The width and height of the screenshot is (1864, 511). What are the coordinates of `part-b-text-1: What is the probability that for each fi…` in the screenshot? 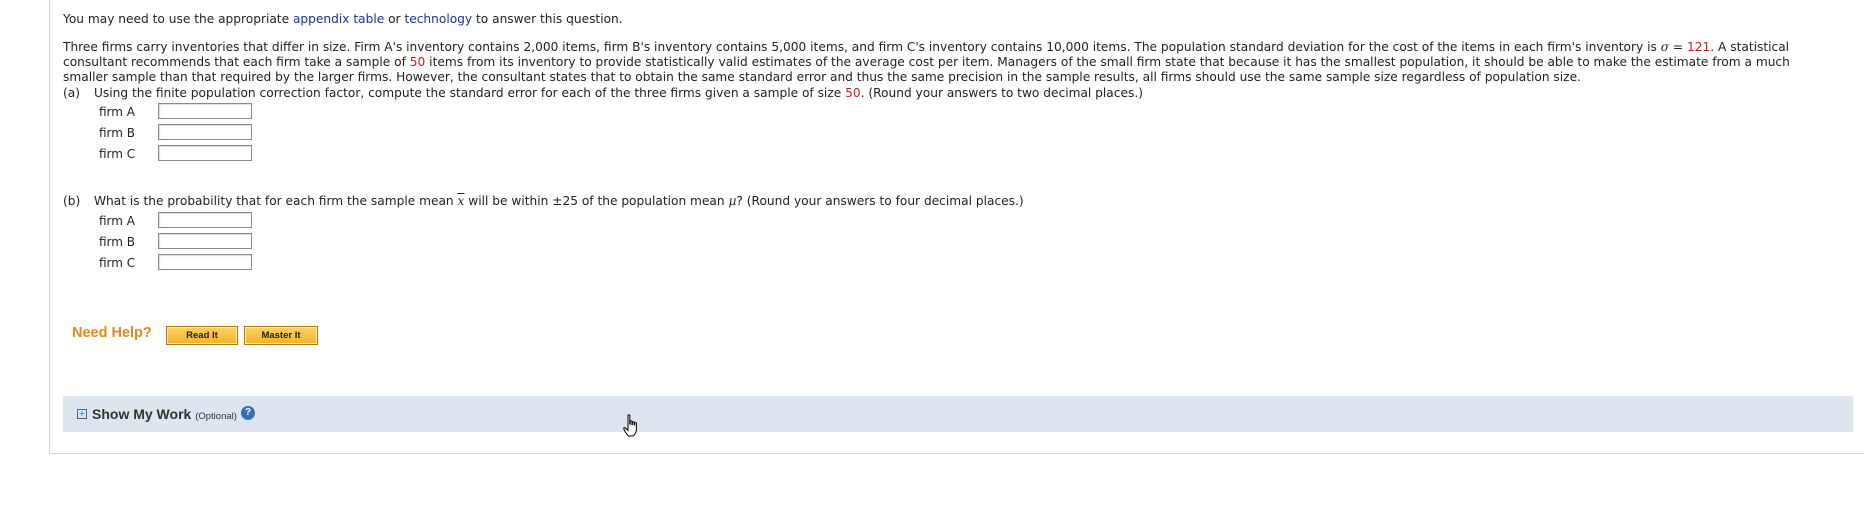 It's located at (276, 201).